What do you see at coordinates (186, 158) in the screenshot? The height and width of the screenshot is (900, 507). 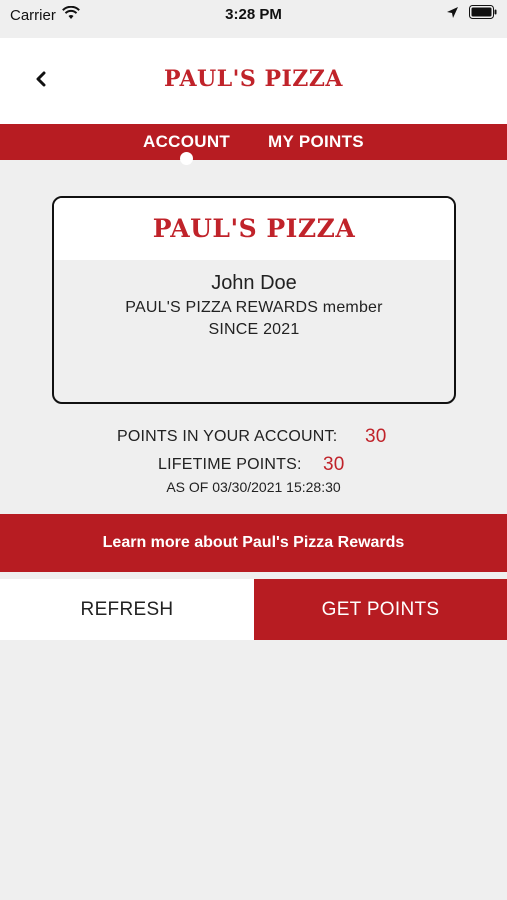 I see `active-tab-indicator` at bounding box center [186, 158].